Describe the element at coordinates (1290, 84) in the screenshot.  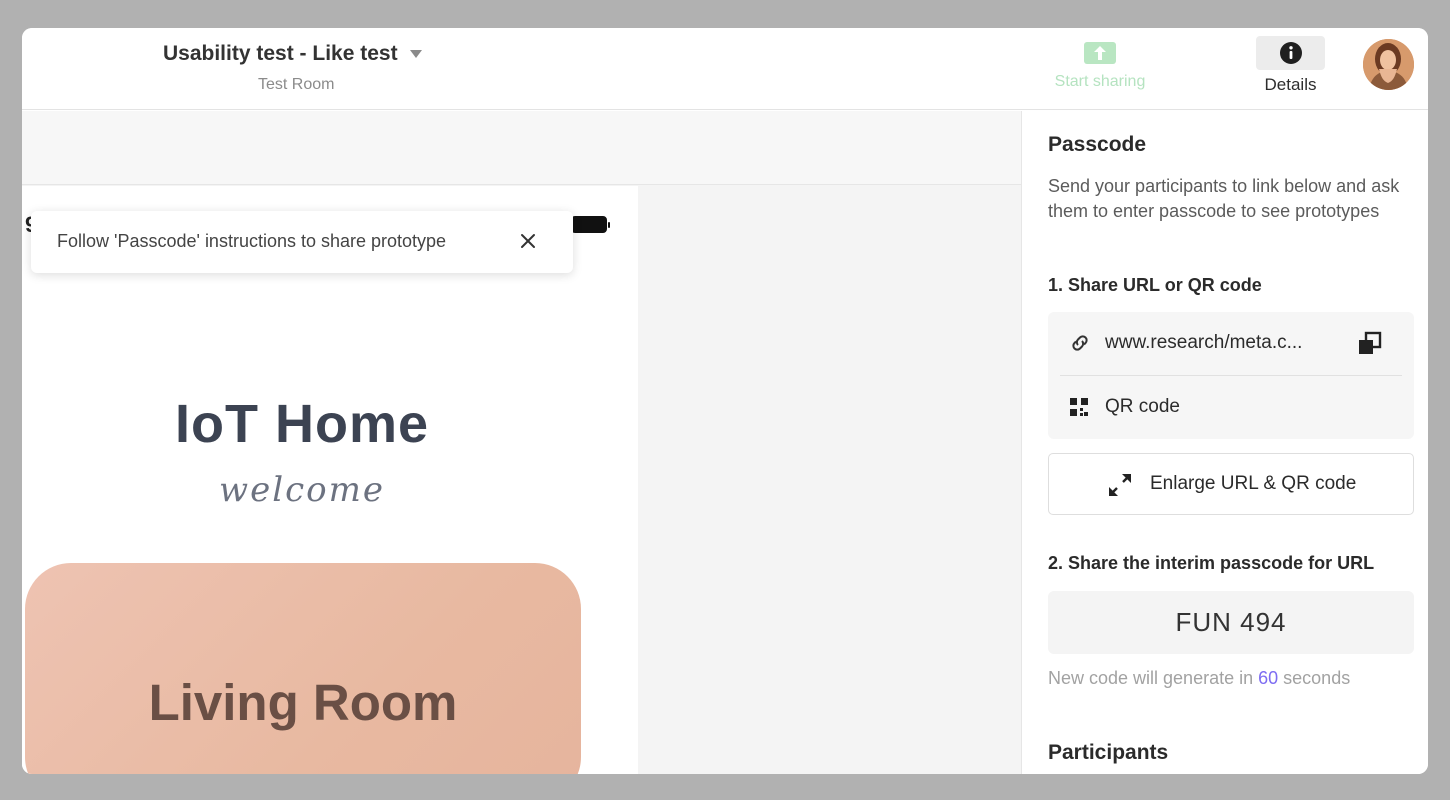
I see `details-label: Details` at that location.